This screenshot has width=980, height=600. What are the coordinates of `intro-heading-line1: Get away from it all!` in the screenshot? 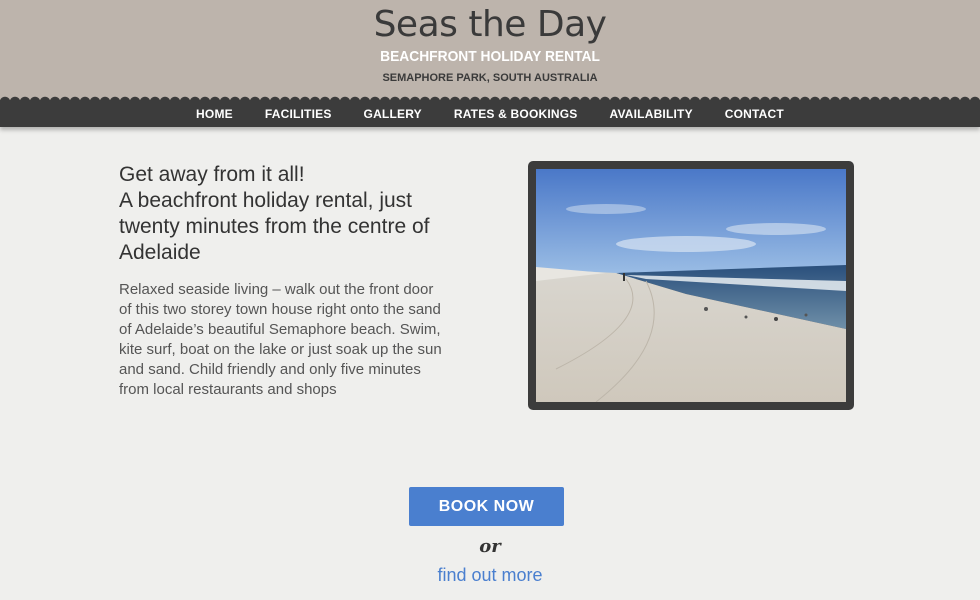 It's located at (212, 174).